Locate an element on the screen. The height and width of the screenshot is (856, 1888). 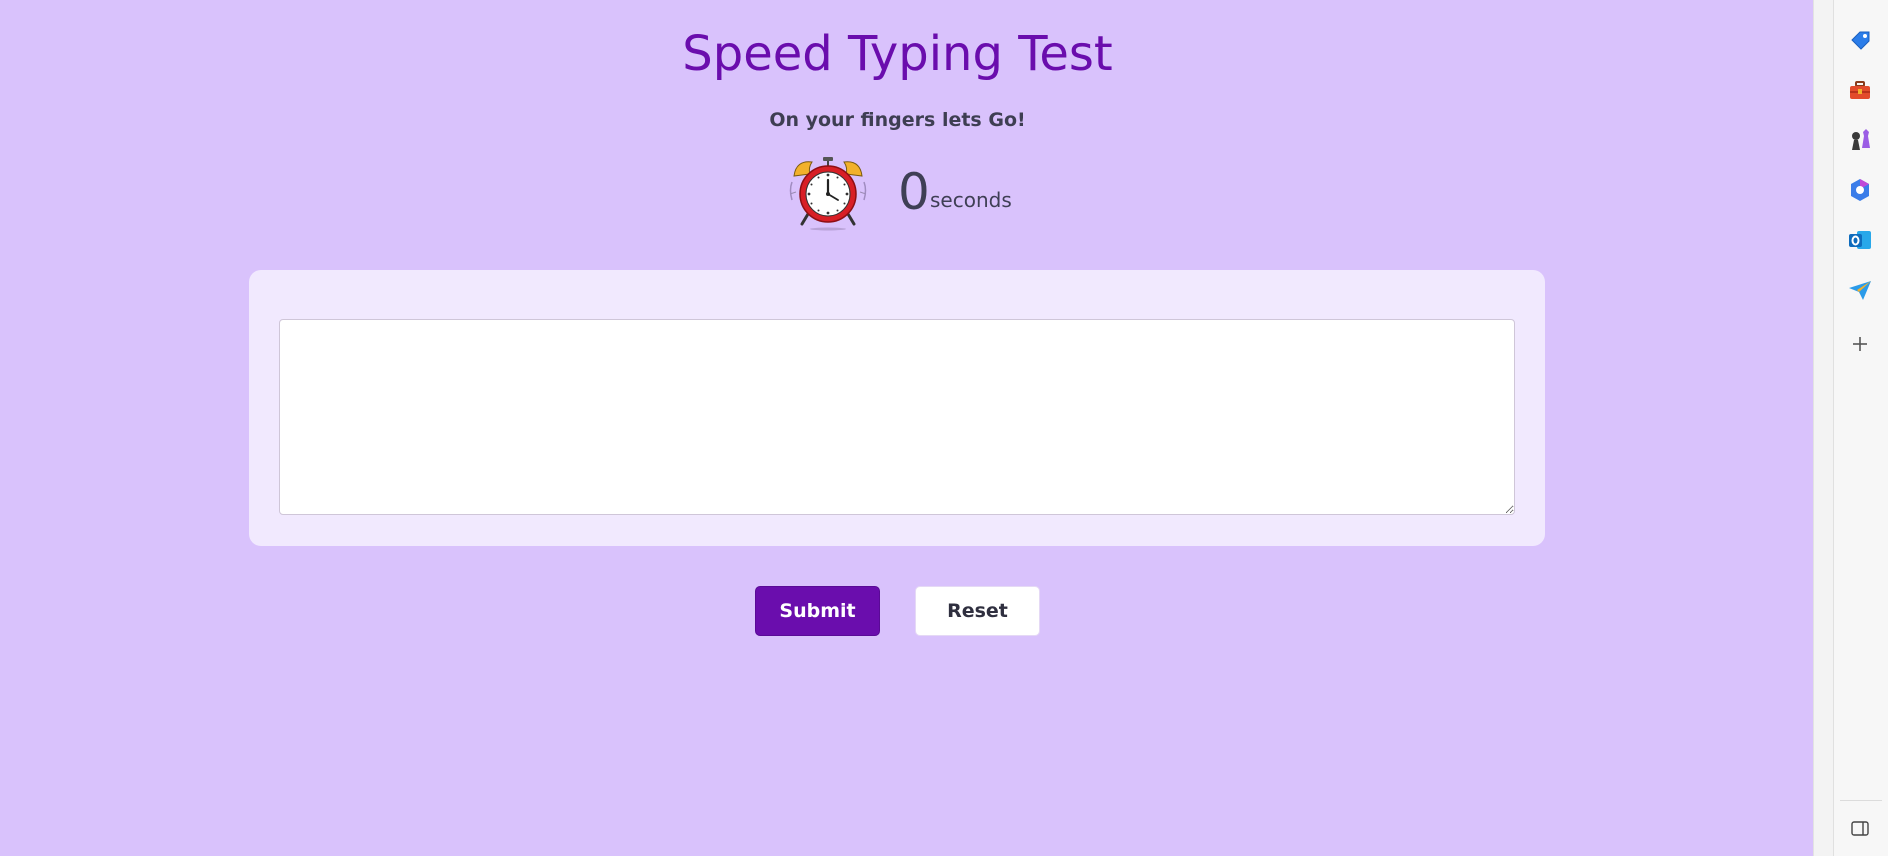
timer: 0 seconds is located at coordinates (901, 192).